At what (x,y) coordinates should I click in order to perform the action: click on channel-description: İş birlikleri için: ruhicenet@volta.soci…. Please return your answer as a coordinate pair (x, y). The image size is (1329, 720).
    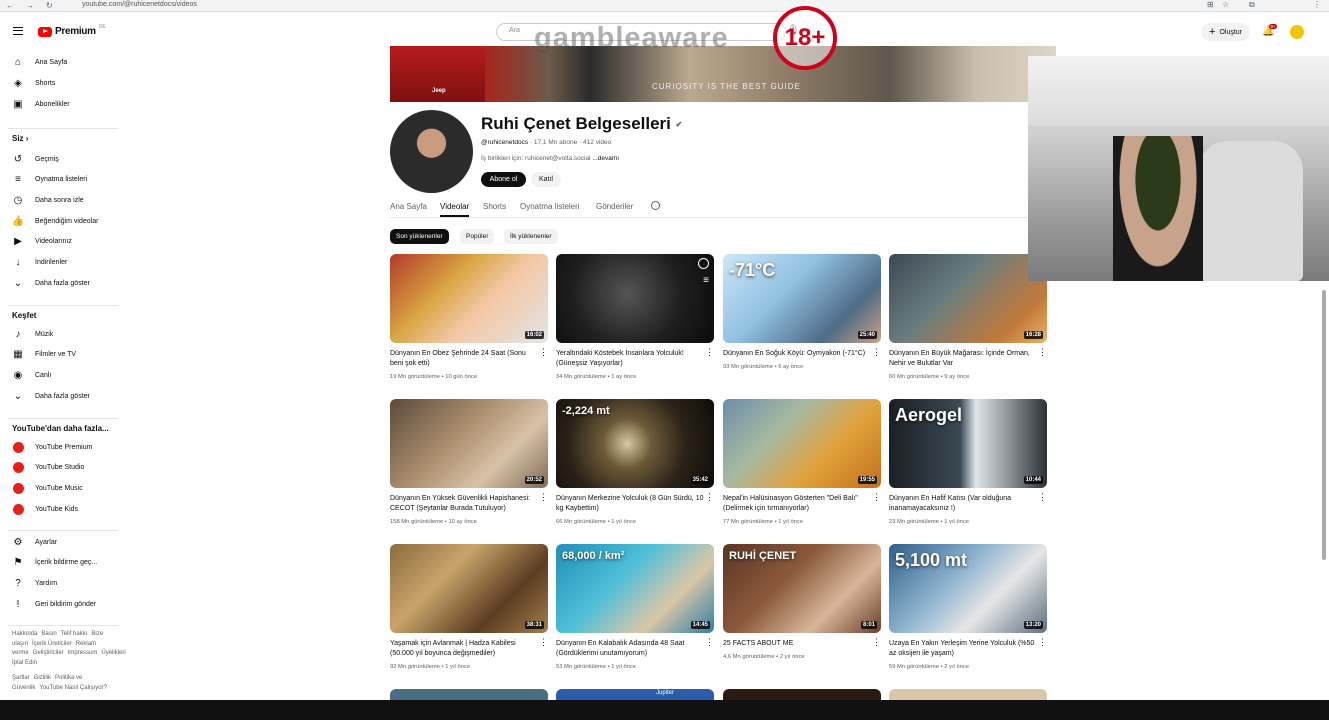
    Looking at the image, I should click on (550, 158).